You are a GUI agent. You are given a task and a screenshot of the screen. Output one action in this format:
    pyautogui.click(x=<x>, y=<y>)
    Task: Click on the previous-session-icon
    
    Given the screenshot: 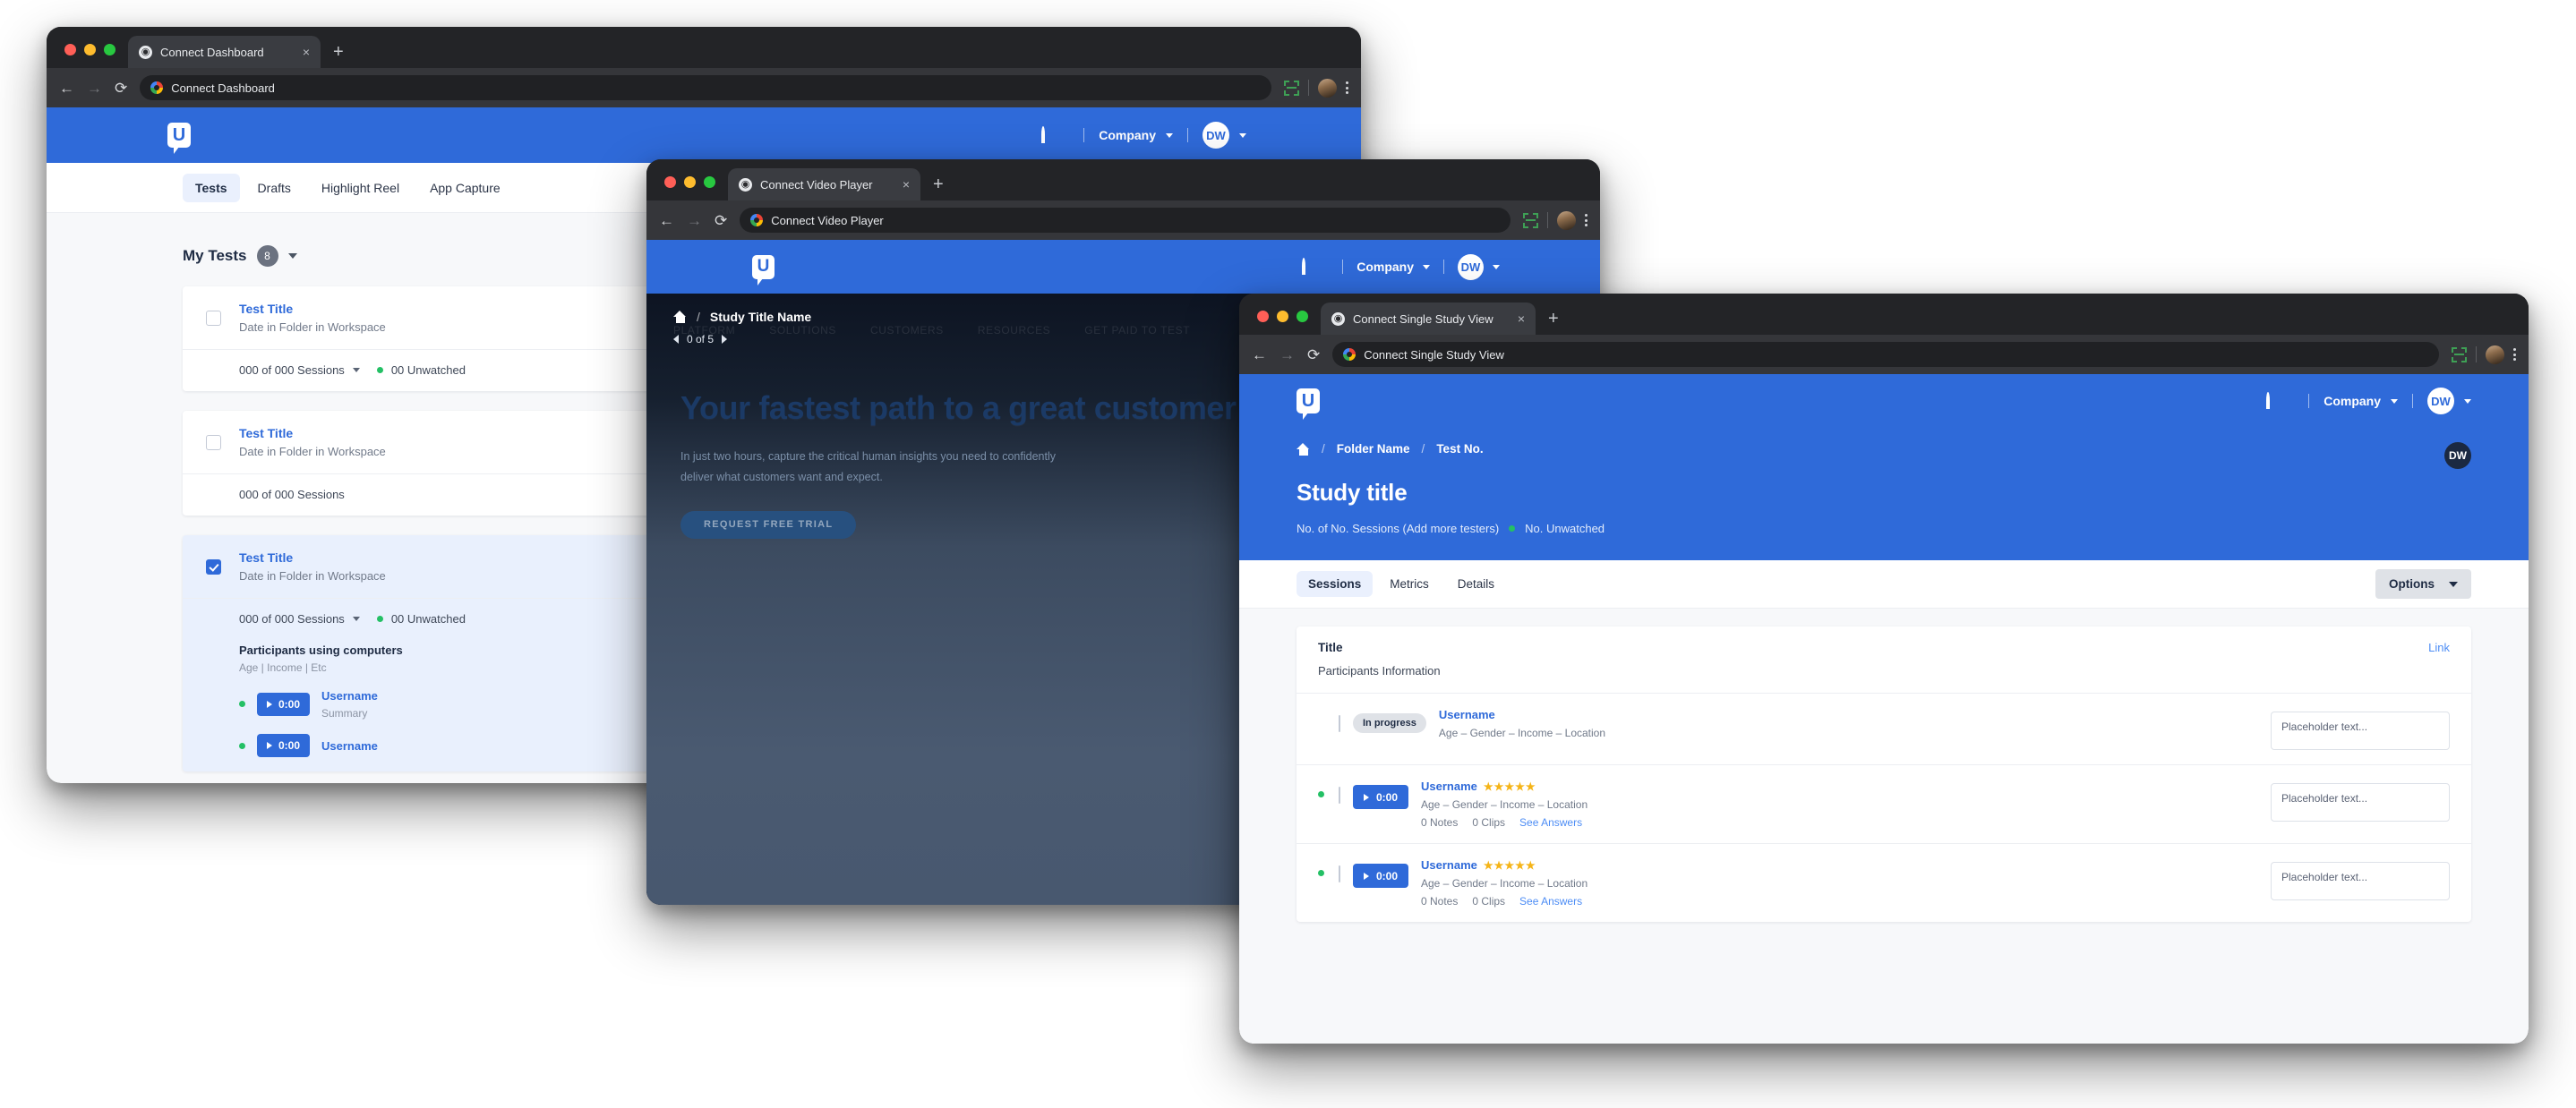 What is the action you would take?
    pyautogui.click(x=676, y=339)
    